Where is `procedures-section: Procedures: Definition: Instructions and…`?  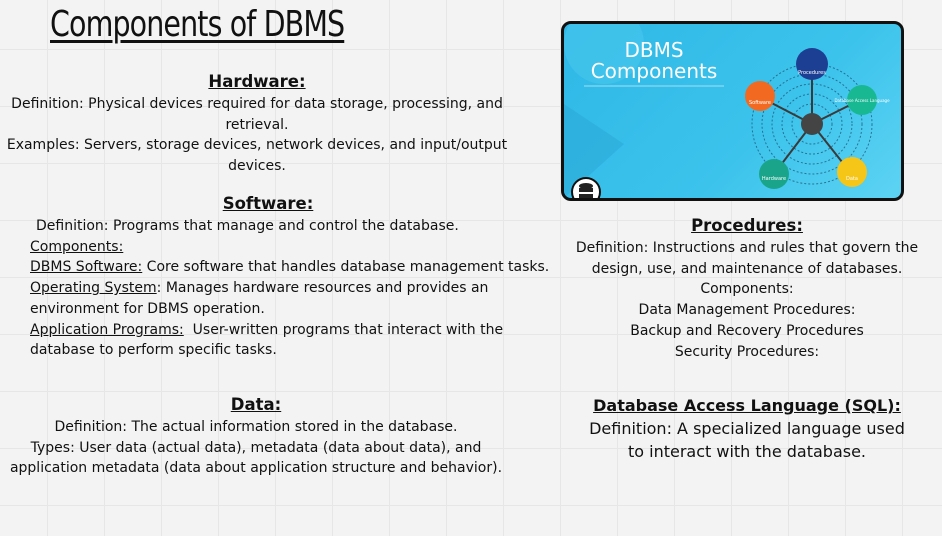 procedures-section: Procedures: Definition: Instructions and… is located at coordinates (747, 288).